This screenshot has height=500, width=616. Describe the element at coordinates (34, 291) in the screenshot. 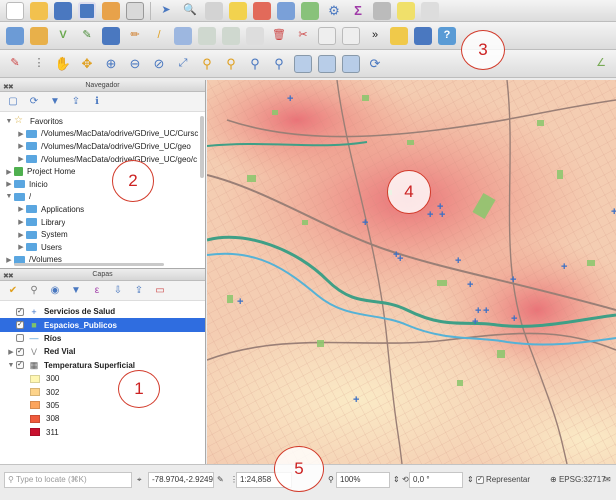

I see `add-group-icon: ⚲` at that location.